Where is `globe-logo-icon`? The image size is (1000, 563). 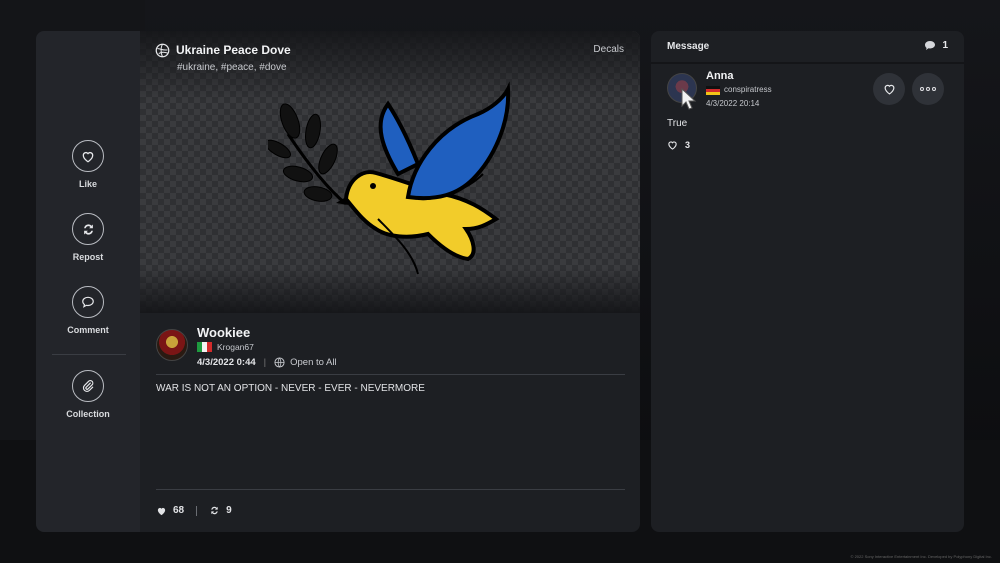 globe-logo-icon is located at coordinates (162, 50).